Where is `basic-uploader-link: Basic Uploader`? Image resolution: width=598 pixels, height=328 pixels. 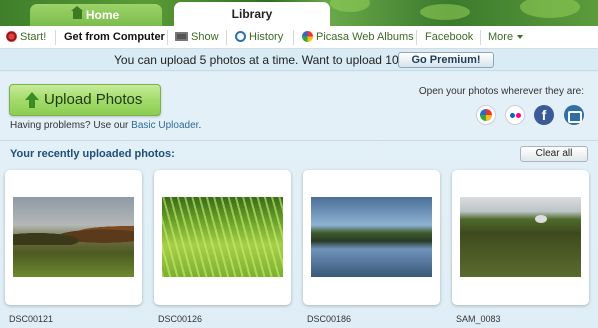 basic-uploader-link: Basic Uploader is located at coordinates (164, 125).